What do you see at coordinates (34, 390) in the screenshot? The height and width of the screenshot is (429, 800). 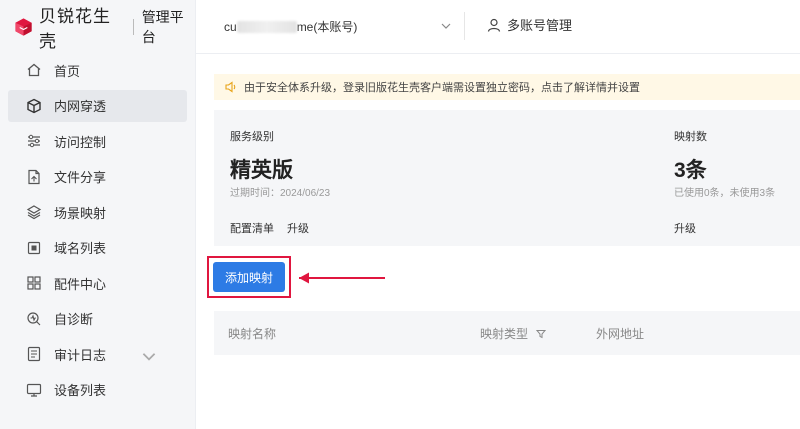 I see `monitor-icon` at bounding box center [34, 390].